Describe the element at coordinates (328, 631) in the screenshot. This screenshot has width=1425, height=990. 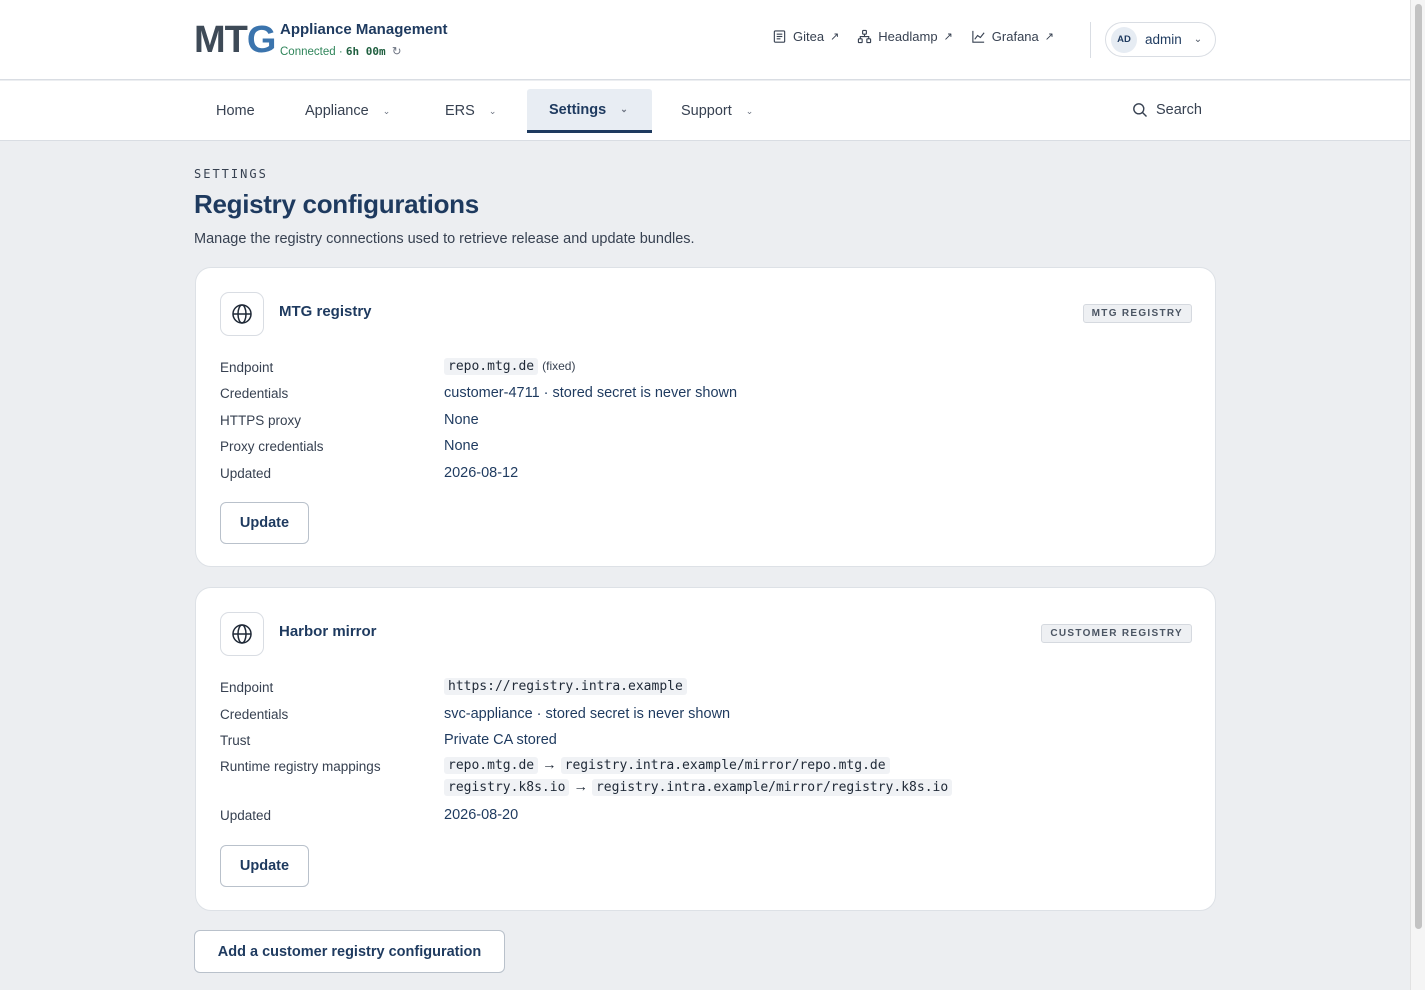
I see `registry-name: Harbor mirror` at that location.